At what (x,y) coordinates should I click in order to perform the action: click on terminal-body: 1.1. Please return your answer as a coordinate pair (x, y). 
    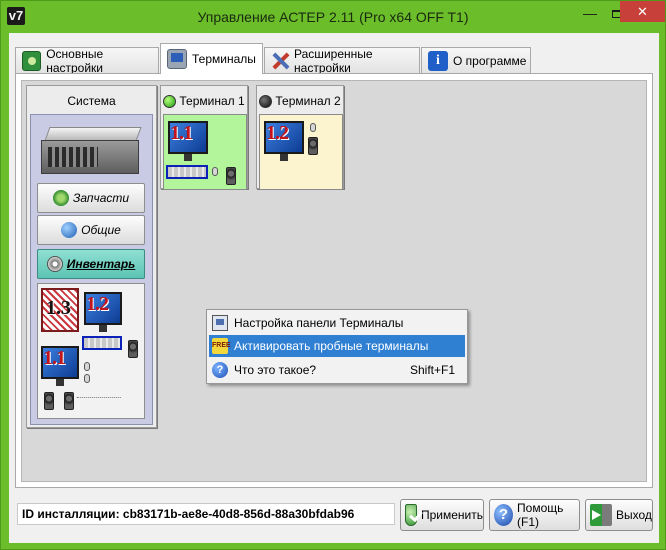
    Looking at the image, I should click on (205, 152).